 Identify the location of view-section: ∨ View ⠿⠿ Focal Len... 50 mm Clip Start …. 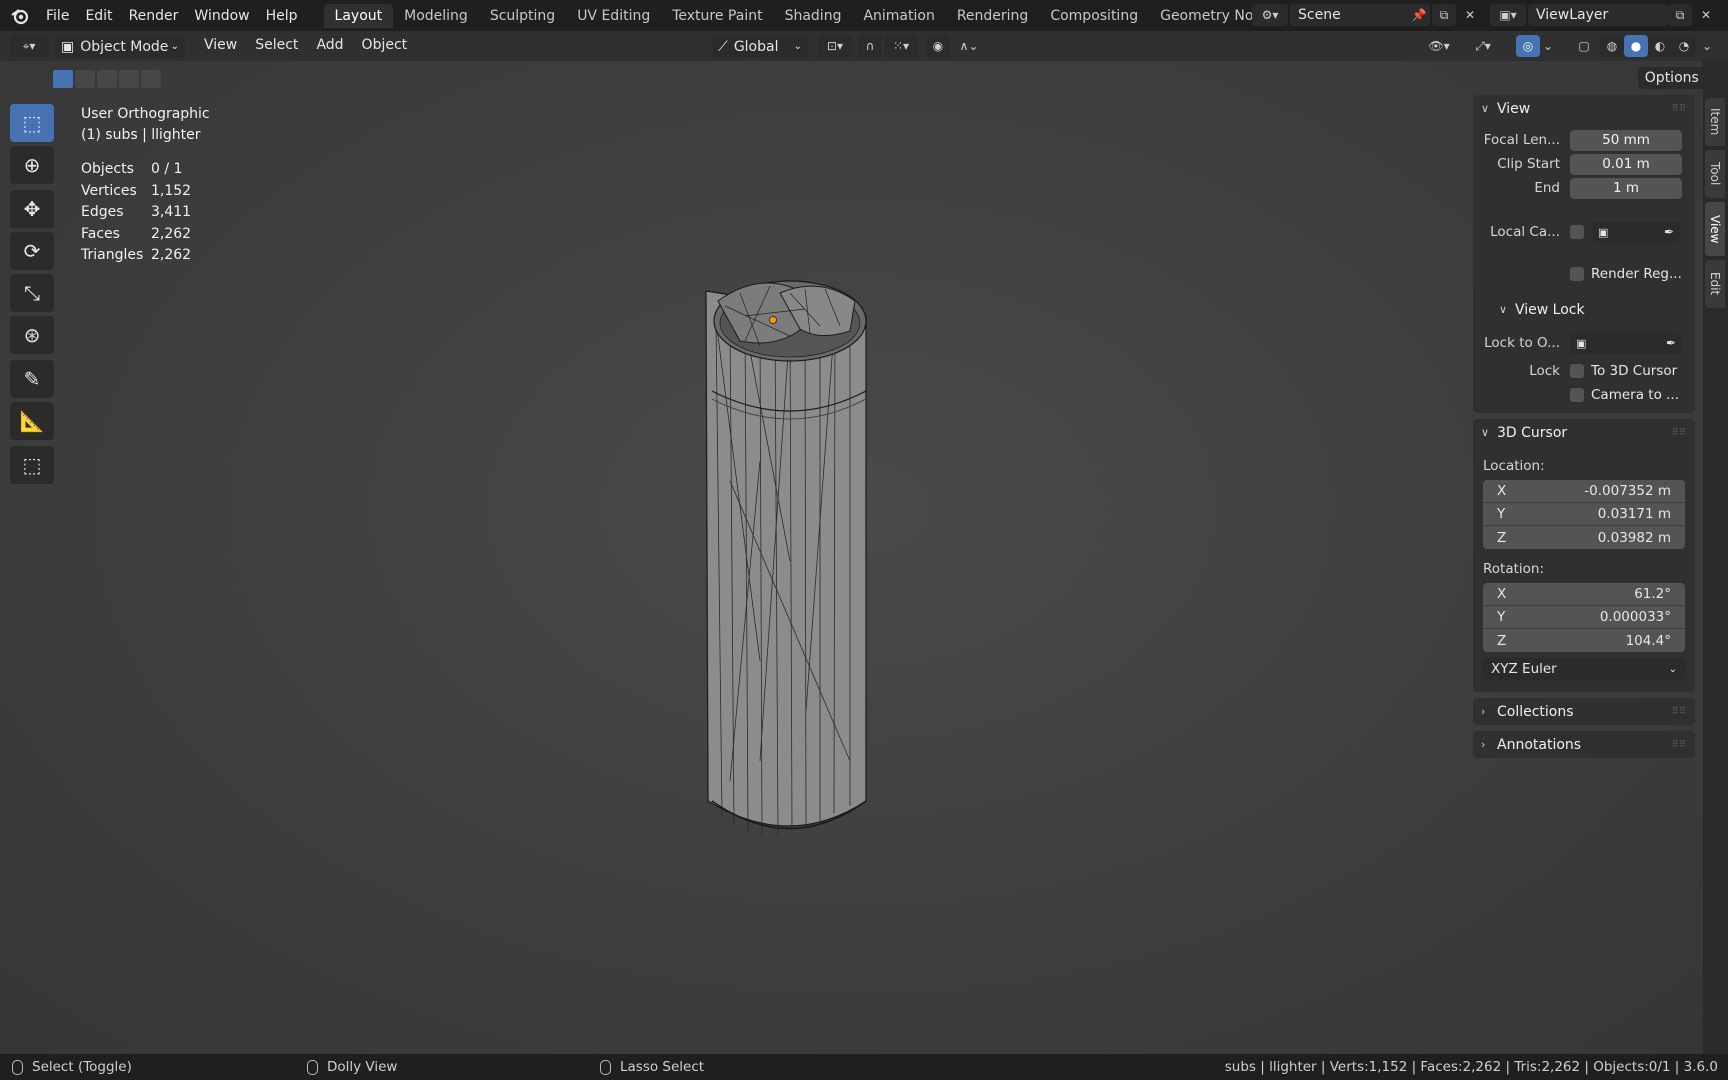
(1584, 254).